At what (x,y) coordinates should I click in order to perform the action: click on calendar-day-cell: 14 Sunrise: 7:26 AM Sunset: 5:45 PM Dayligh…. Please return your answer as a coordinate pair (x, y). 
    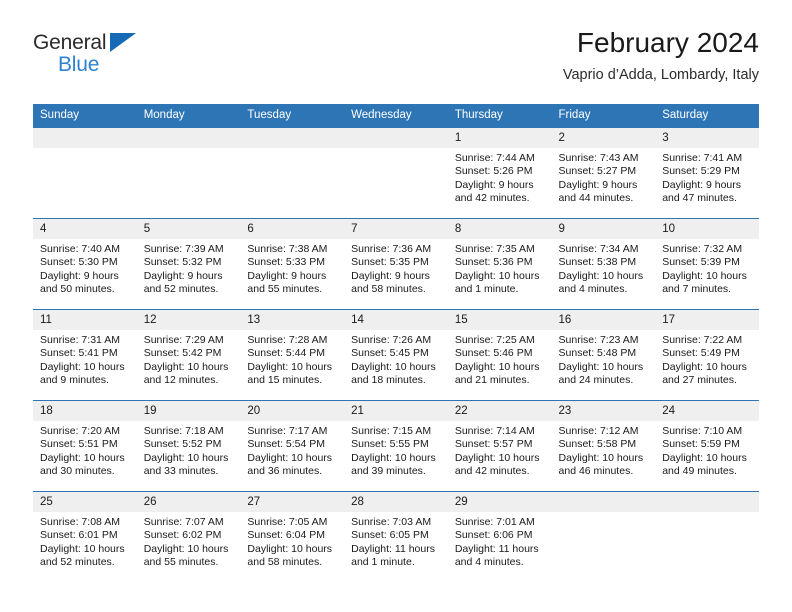
    Looking at the image, I should click on (396, 355).